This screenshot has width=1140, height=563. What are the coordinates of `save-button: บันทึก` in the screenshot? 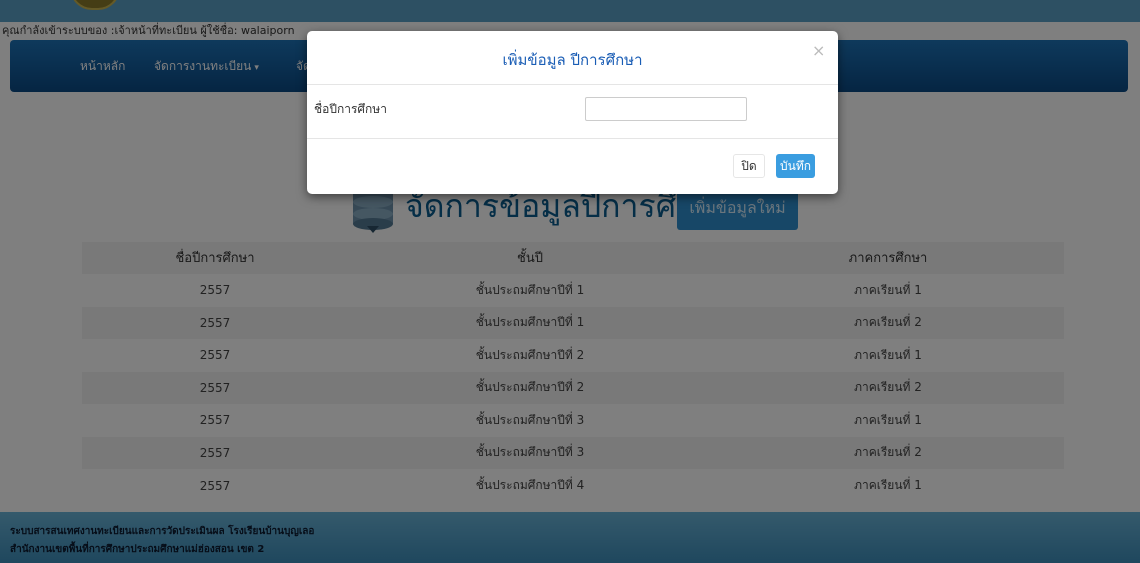 It's located at (795, 166).